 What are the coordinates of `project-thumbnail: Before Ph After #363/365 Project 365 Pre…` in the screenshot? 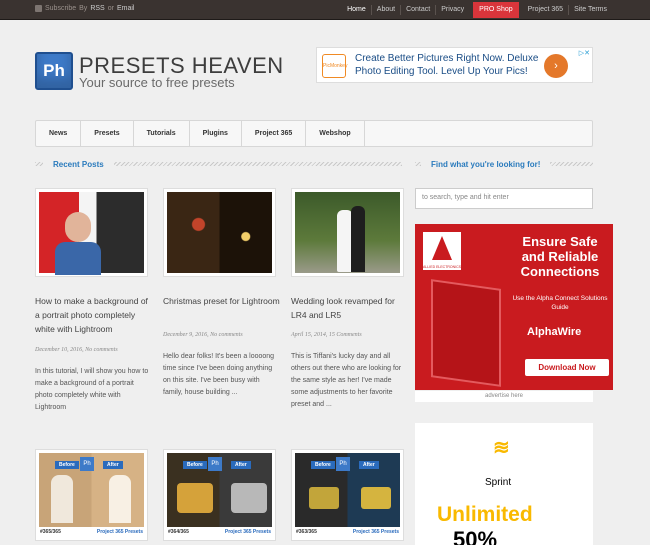 It's located at (347, 495).